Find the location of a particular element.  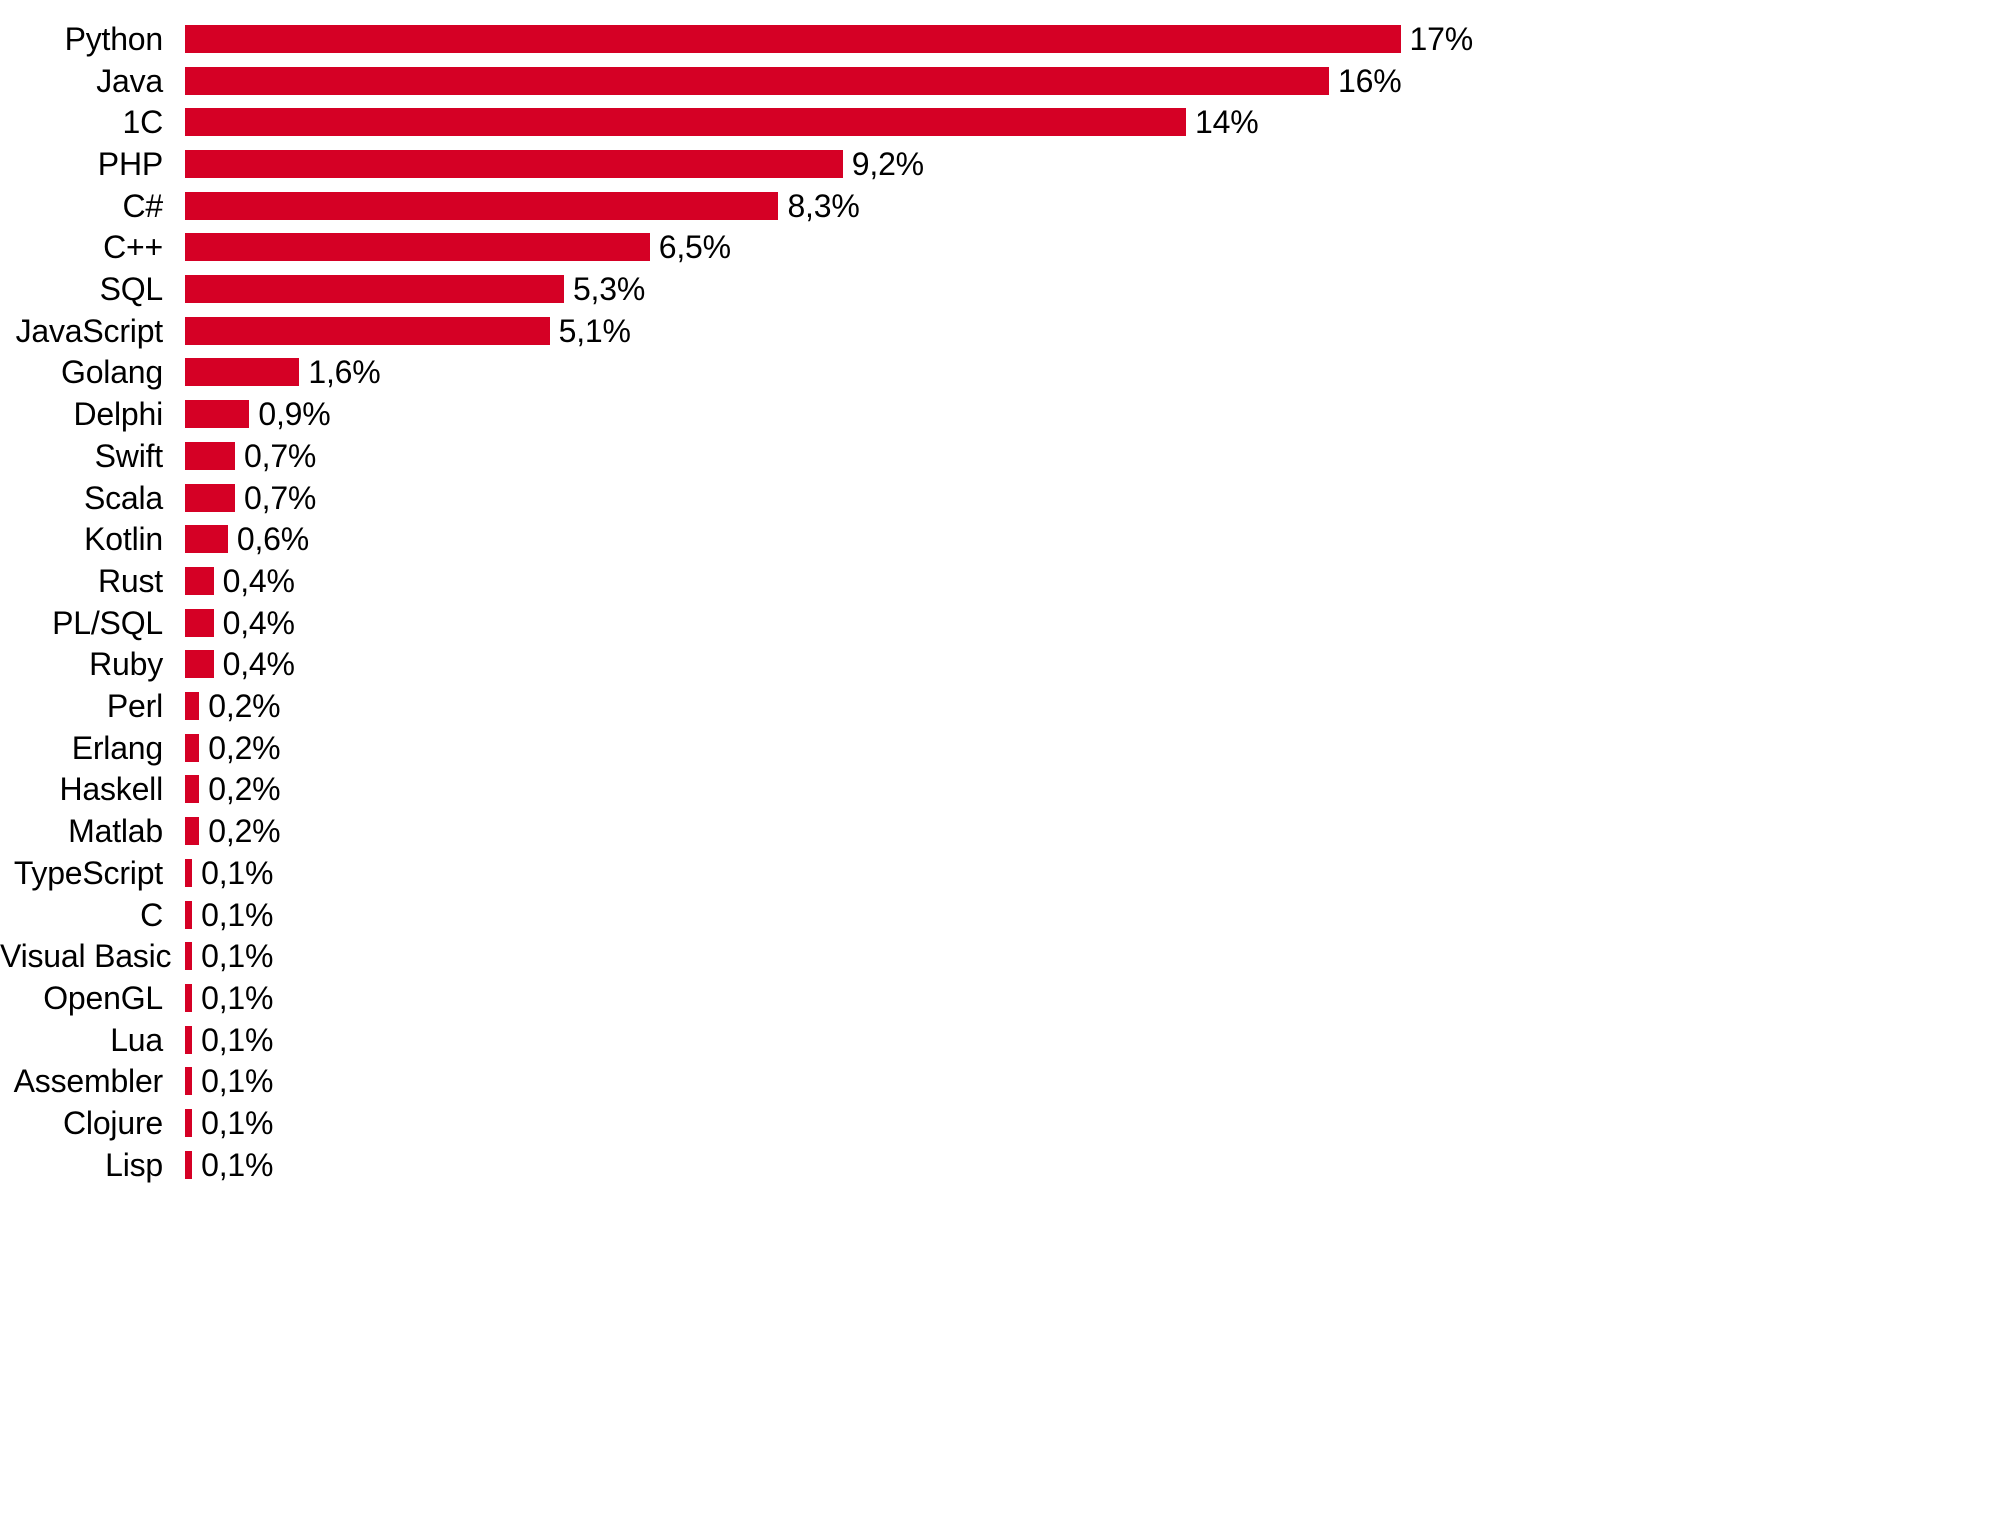

bar-chart-row: Visual Basic 0,1% is located at coordinates (1000, 956).